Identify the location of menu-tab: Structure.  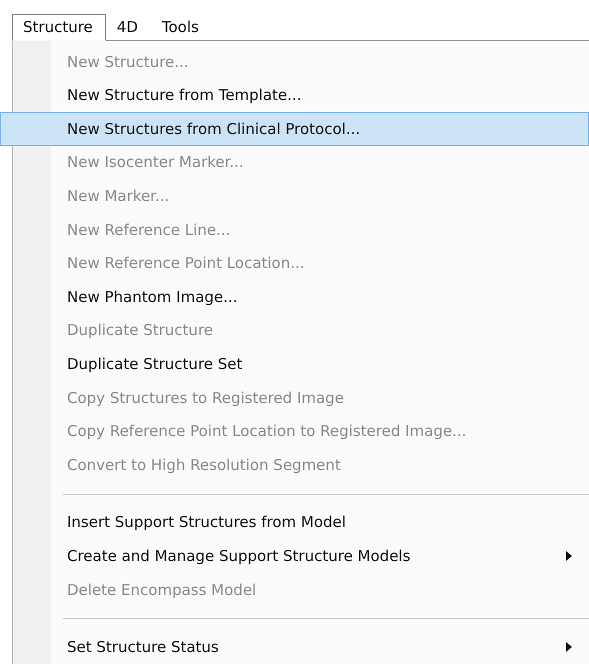
(59, 27).